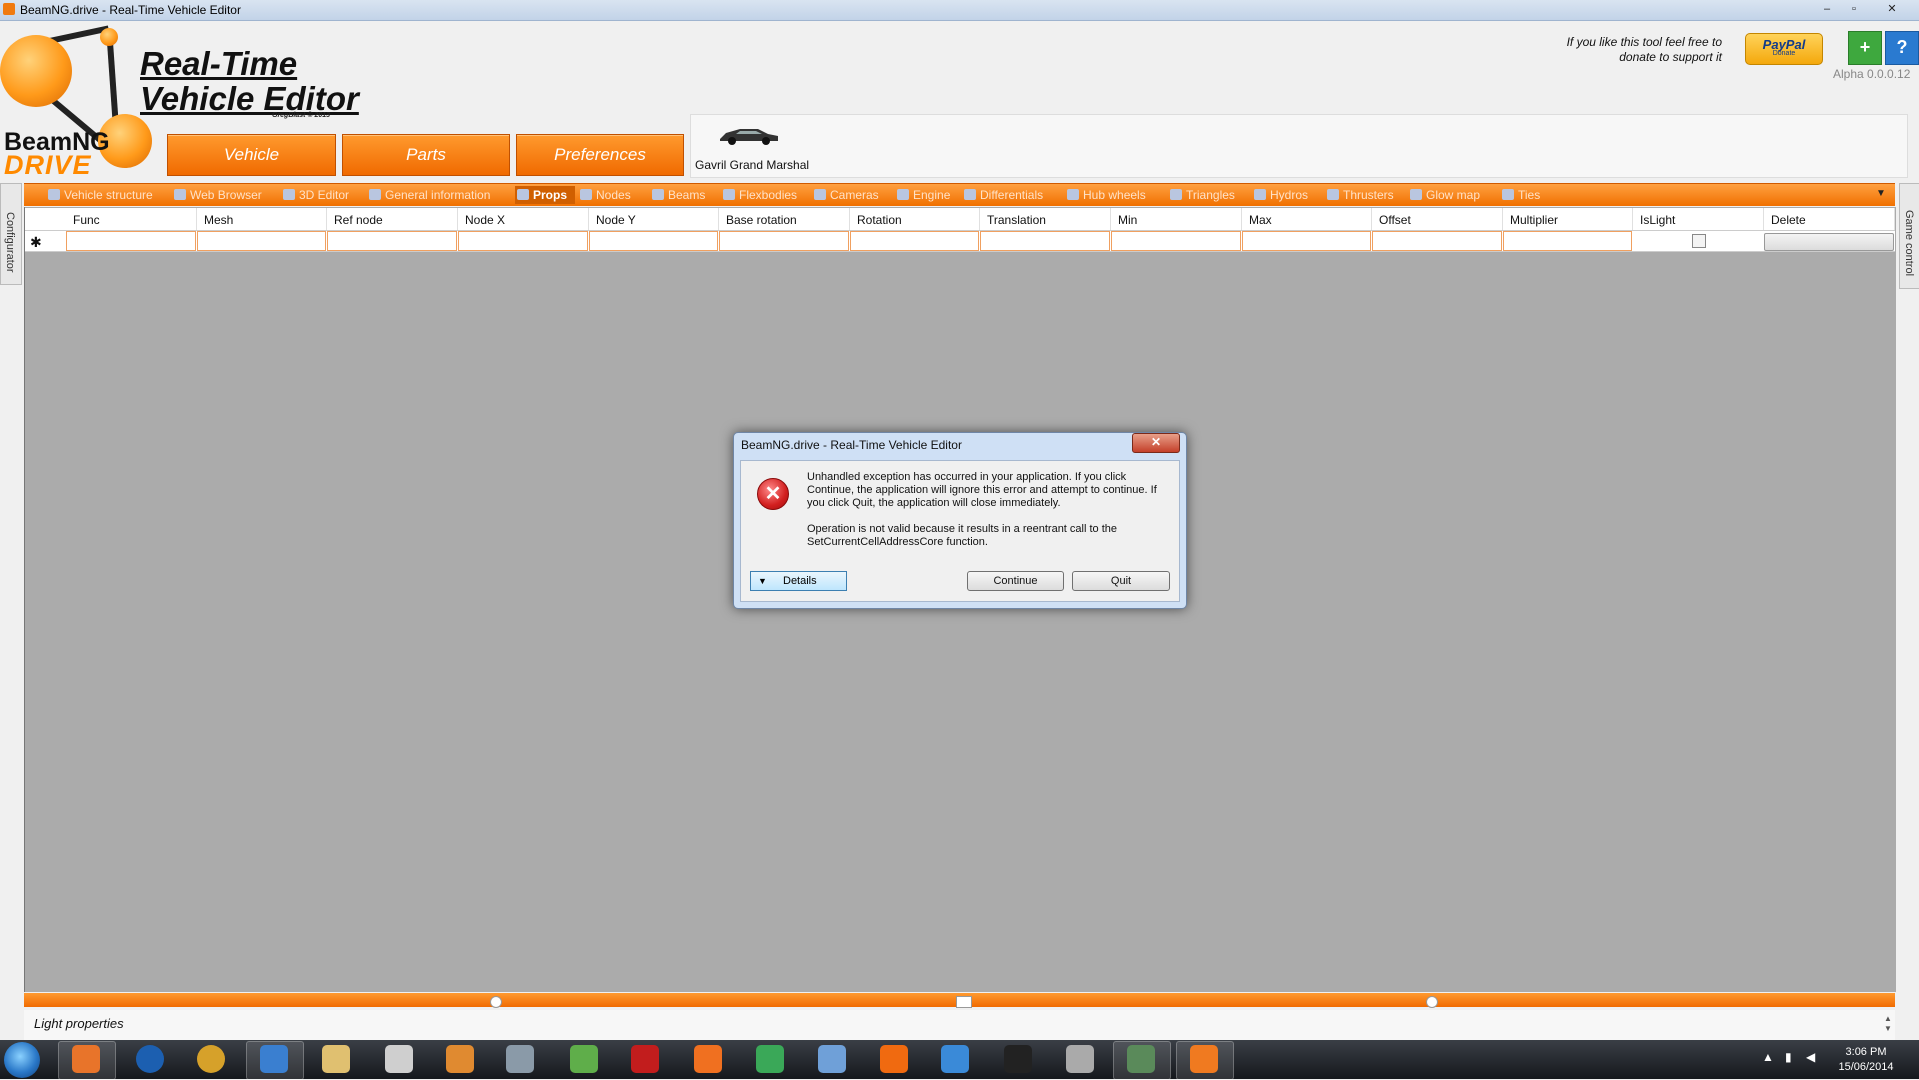  I want to click on volume-icon: ◀, so click(1810, 1057).